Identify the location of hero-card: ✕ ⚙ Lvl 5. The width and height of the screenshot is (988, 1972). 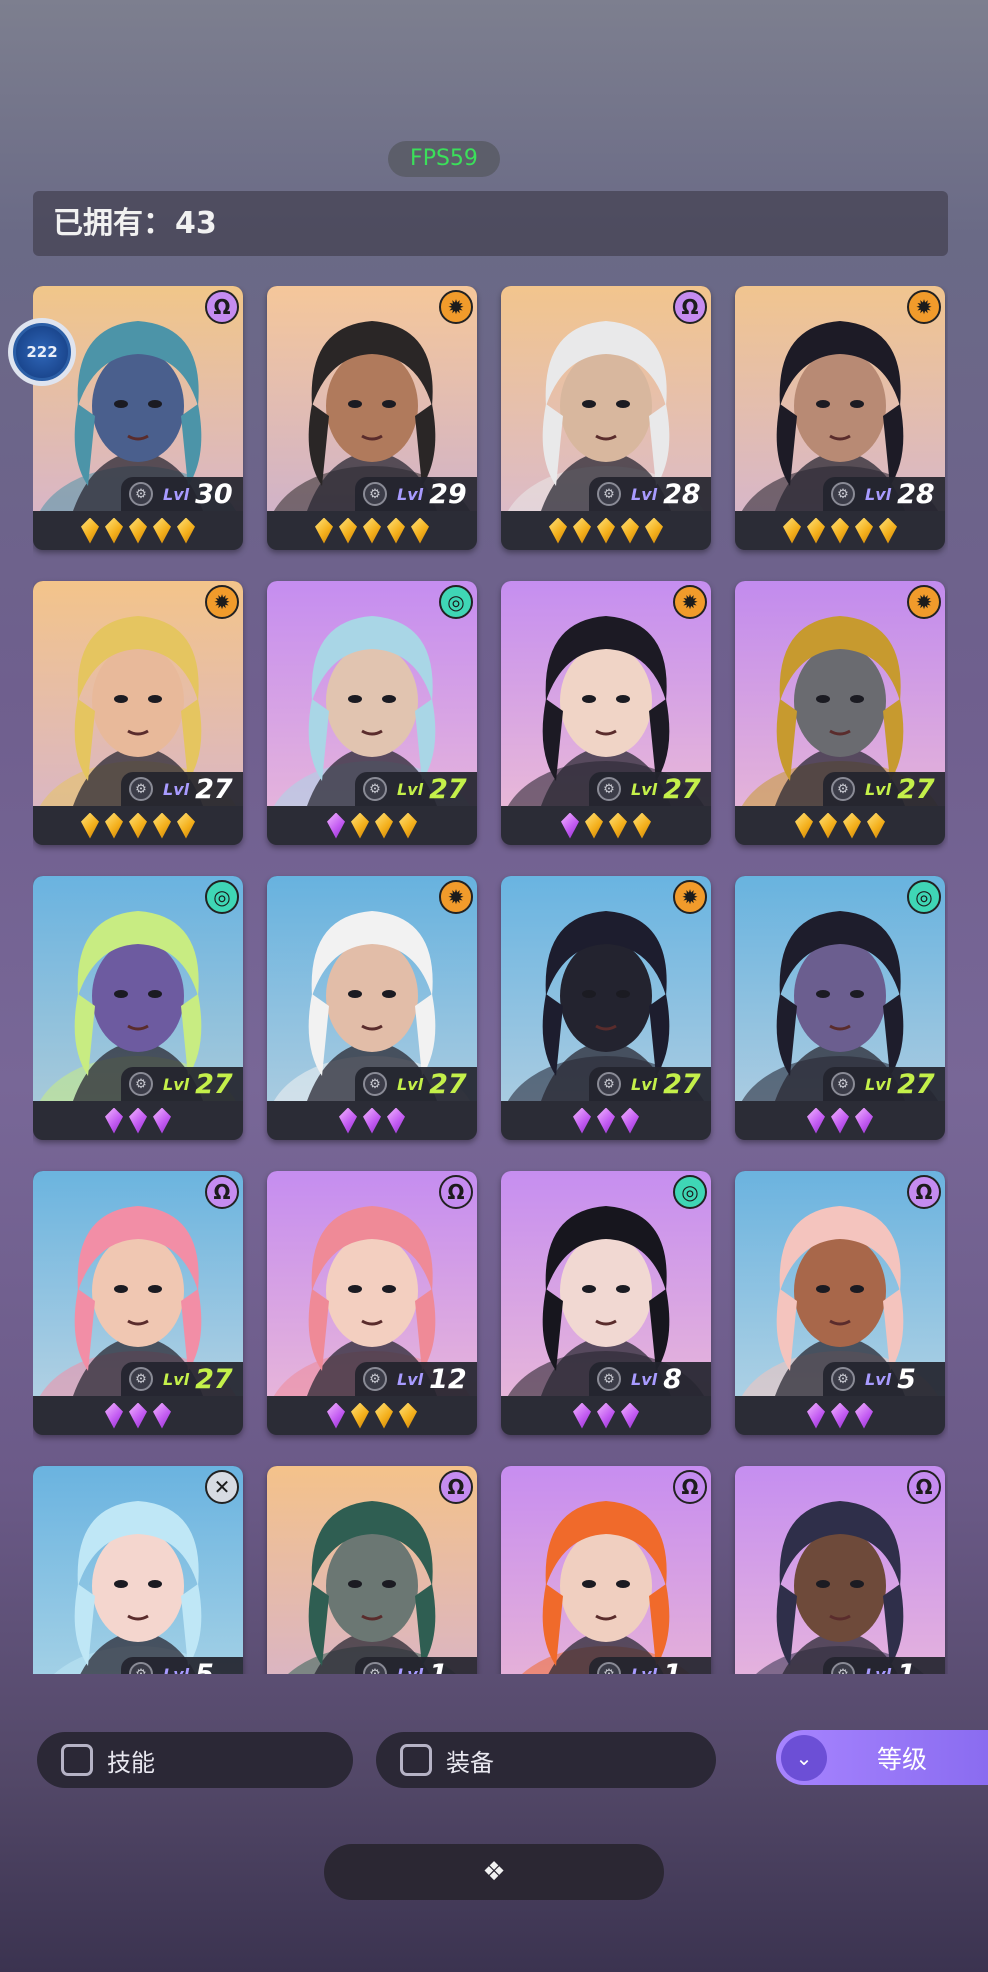
(138, 1570).